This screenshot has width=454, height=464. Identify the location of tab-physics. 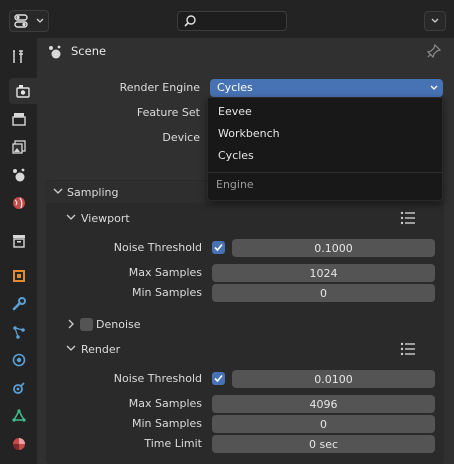
(19, 360).